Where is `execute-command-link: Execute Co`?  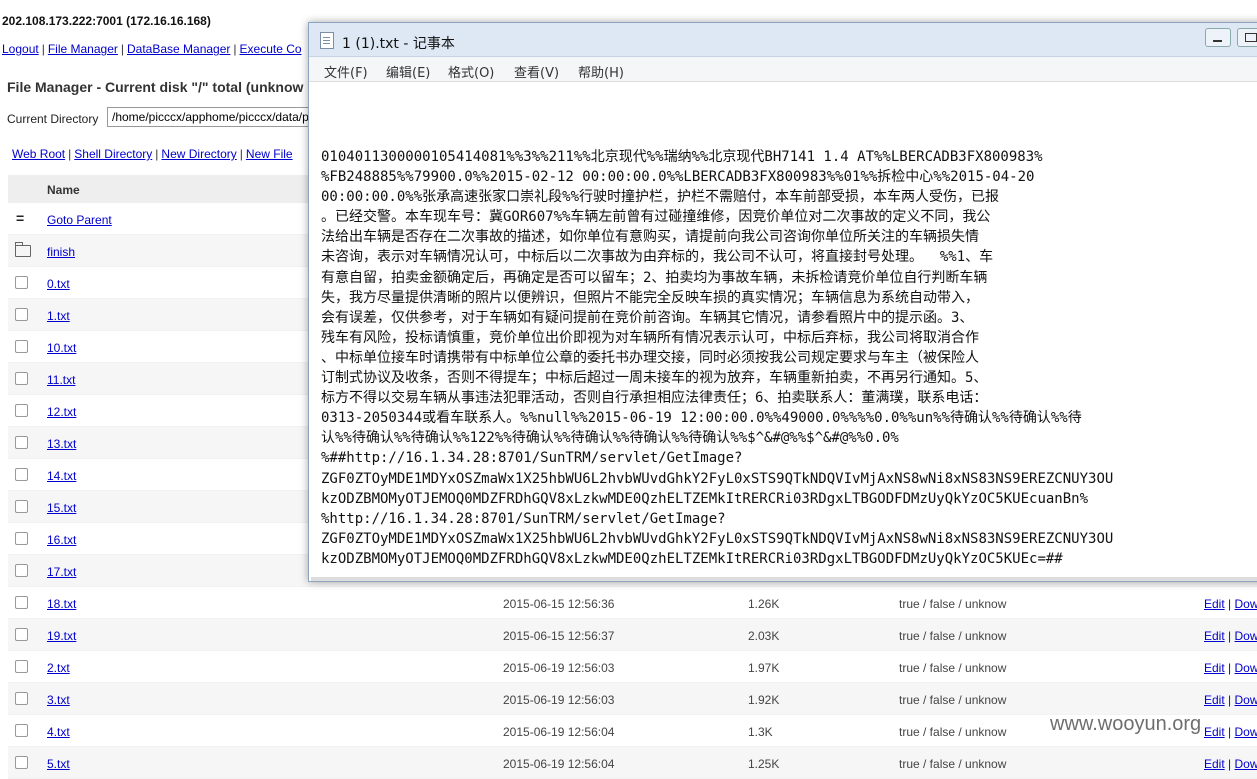
execute-command-link: Execute Co is located at coordinates (271, 49).